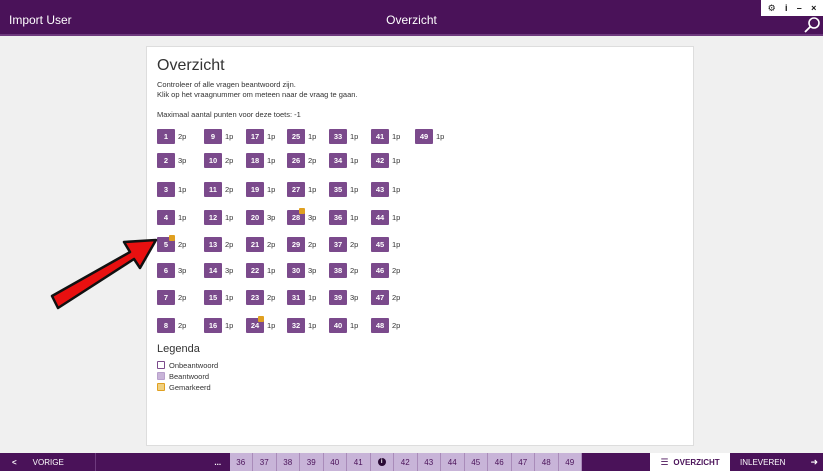  What do you see at coordinates (166, 217) in the screenshot?
I see `question-number-button: 4` at bounding box center [166, 217].